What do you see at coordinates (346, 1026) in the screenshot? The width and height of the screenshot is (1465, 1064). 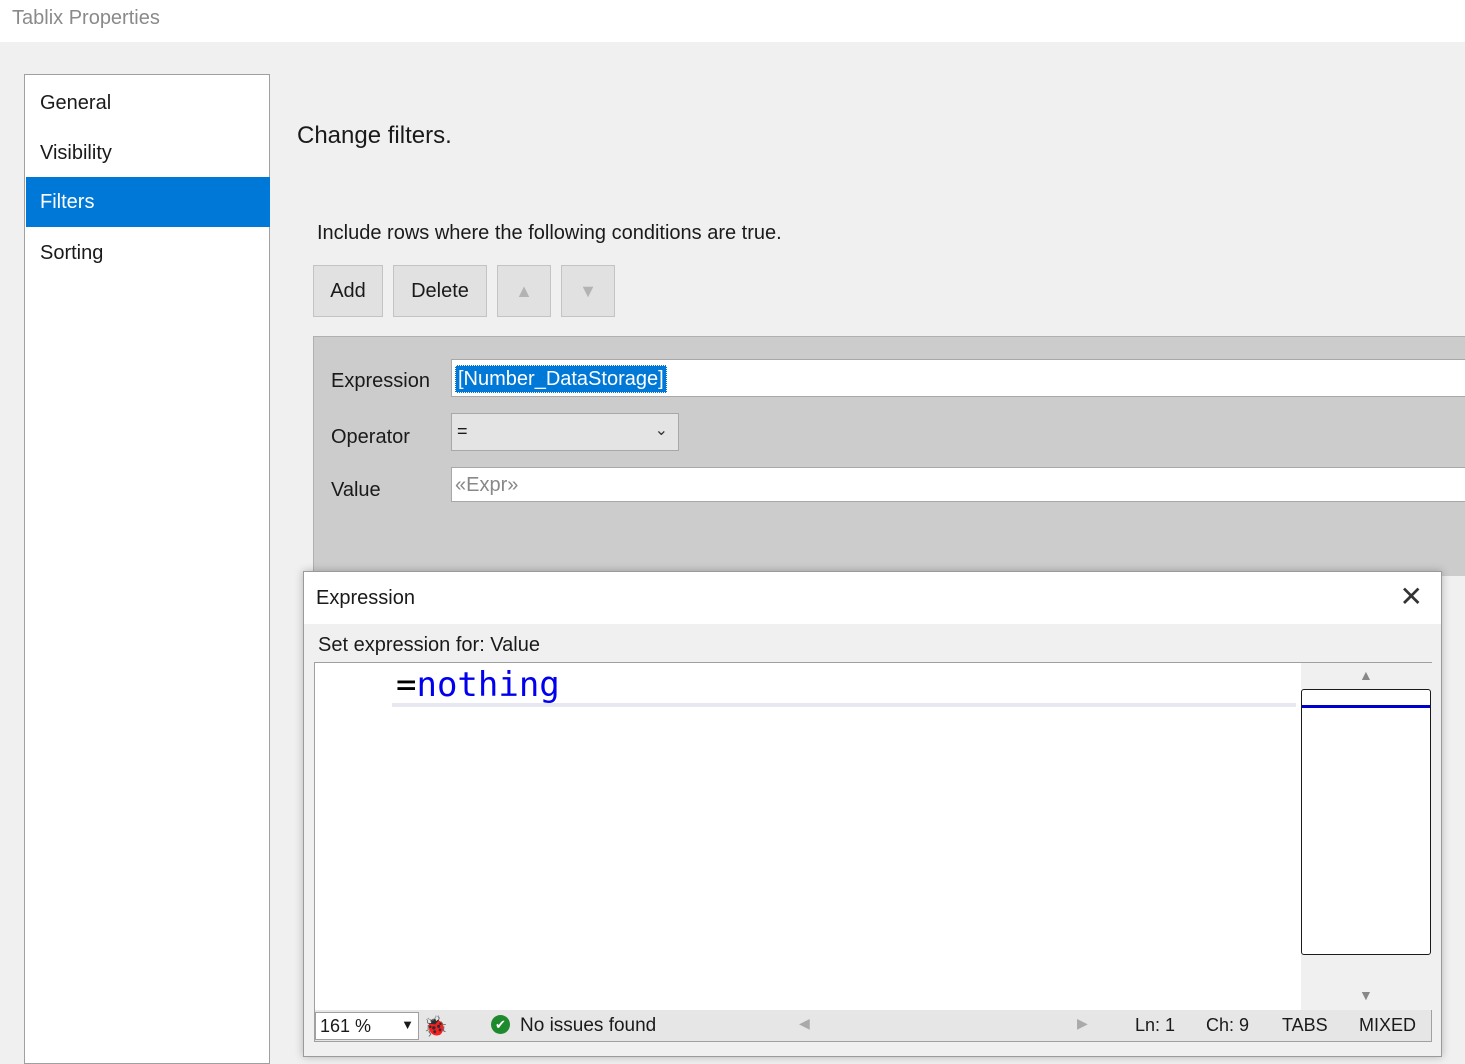 I see `zoom-value: 161 %` at bounding box center [346, 1026].